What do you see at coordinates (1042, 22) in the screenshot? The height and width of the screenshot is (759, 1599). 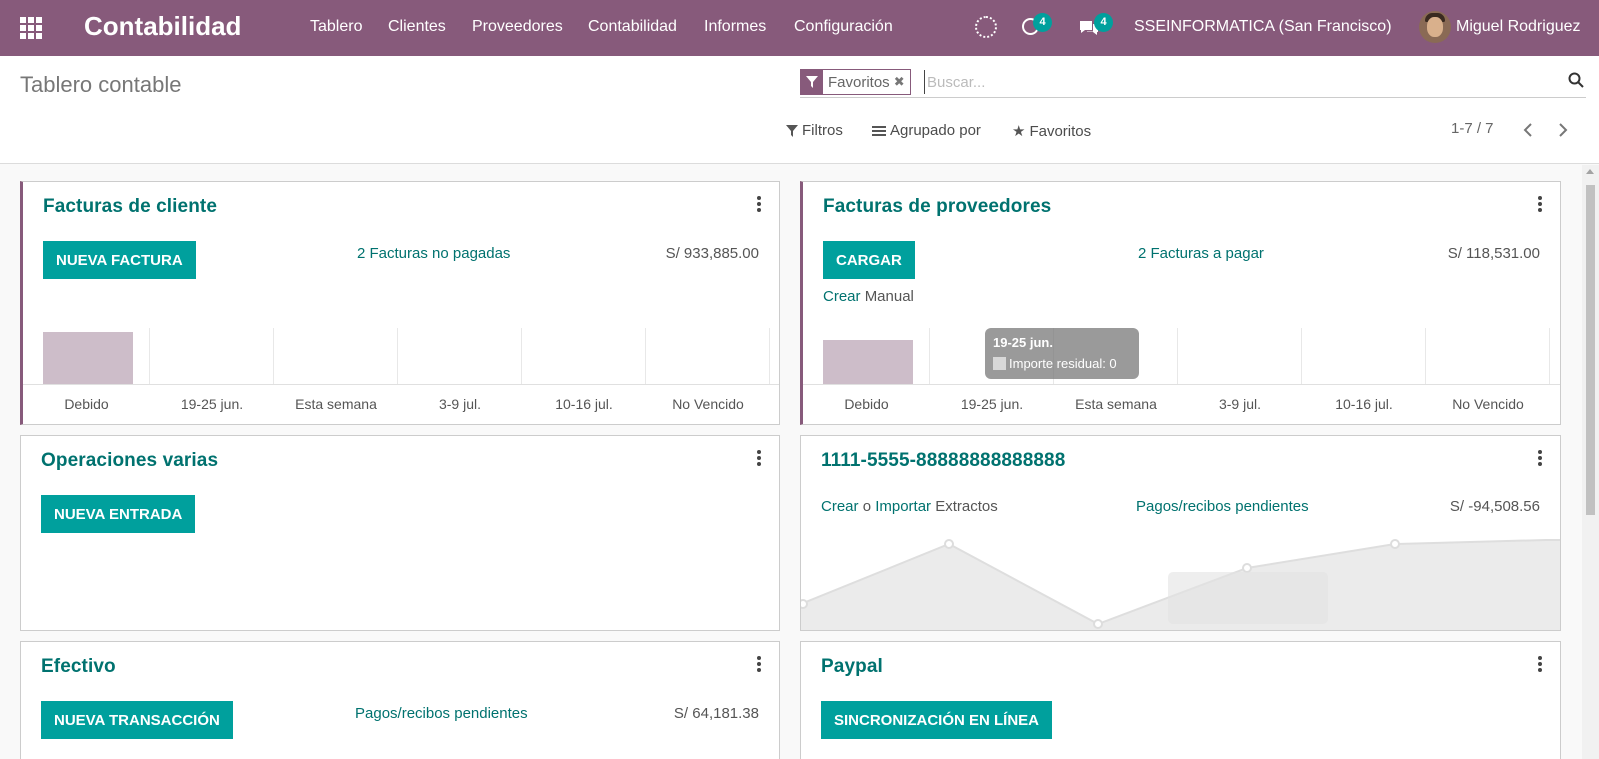 I see `activity-count-badge: 4` at bounding box center [1042, 22].